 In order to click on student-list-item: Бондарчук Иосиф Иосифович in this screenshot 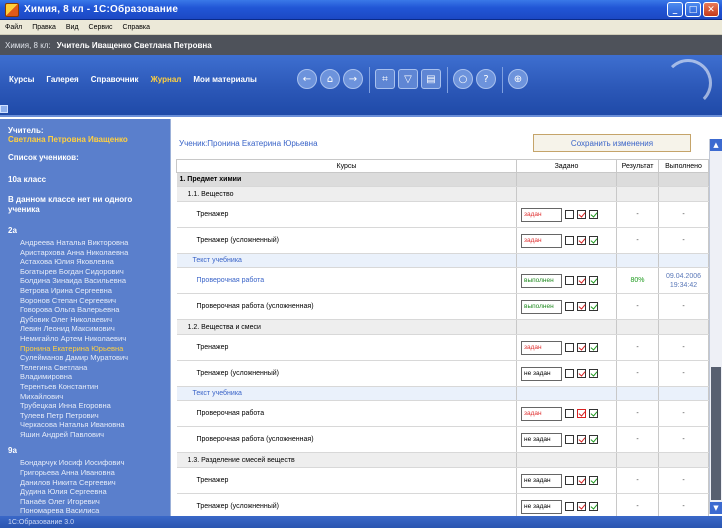, I will do `click(85, 463)`.